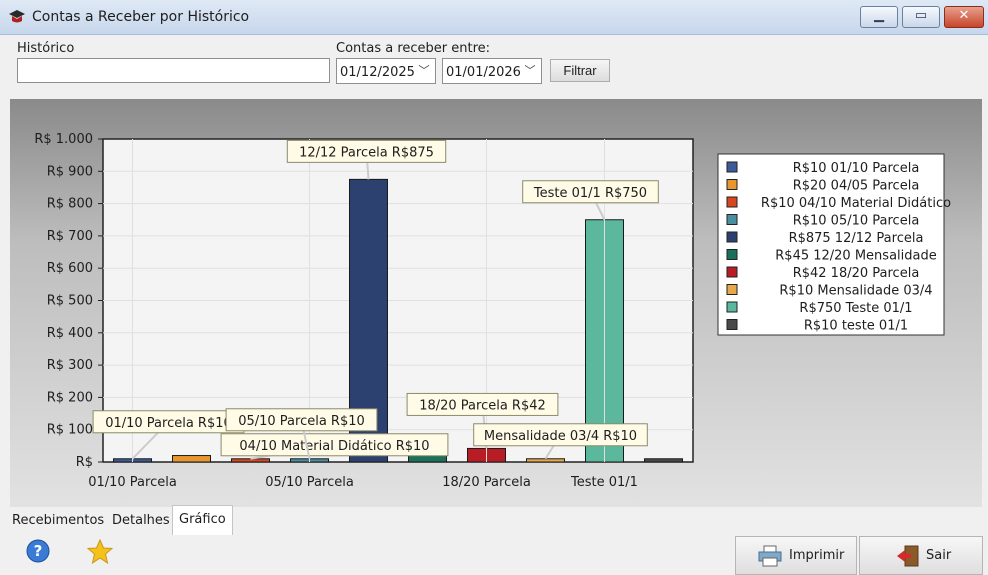 The image size is (988, 575). I want to click on close-icon: ✕, so click(964, 15).